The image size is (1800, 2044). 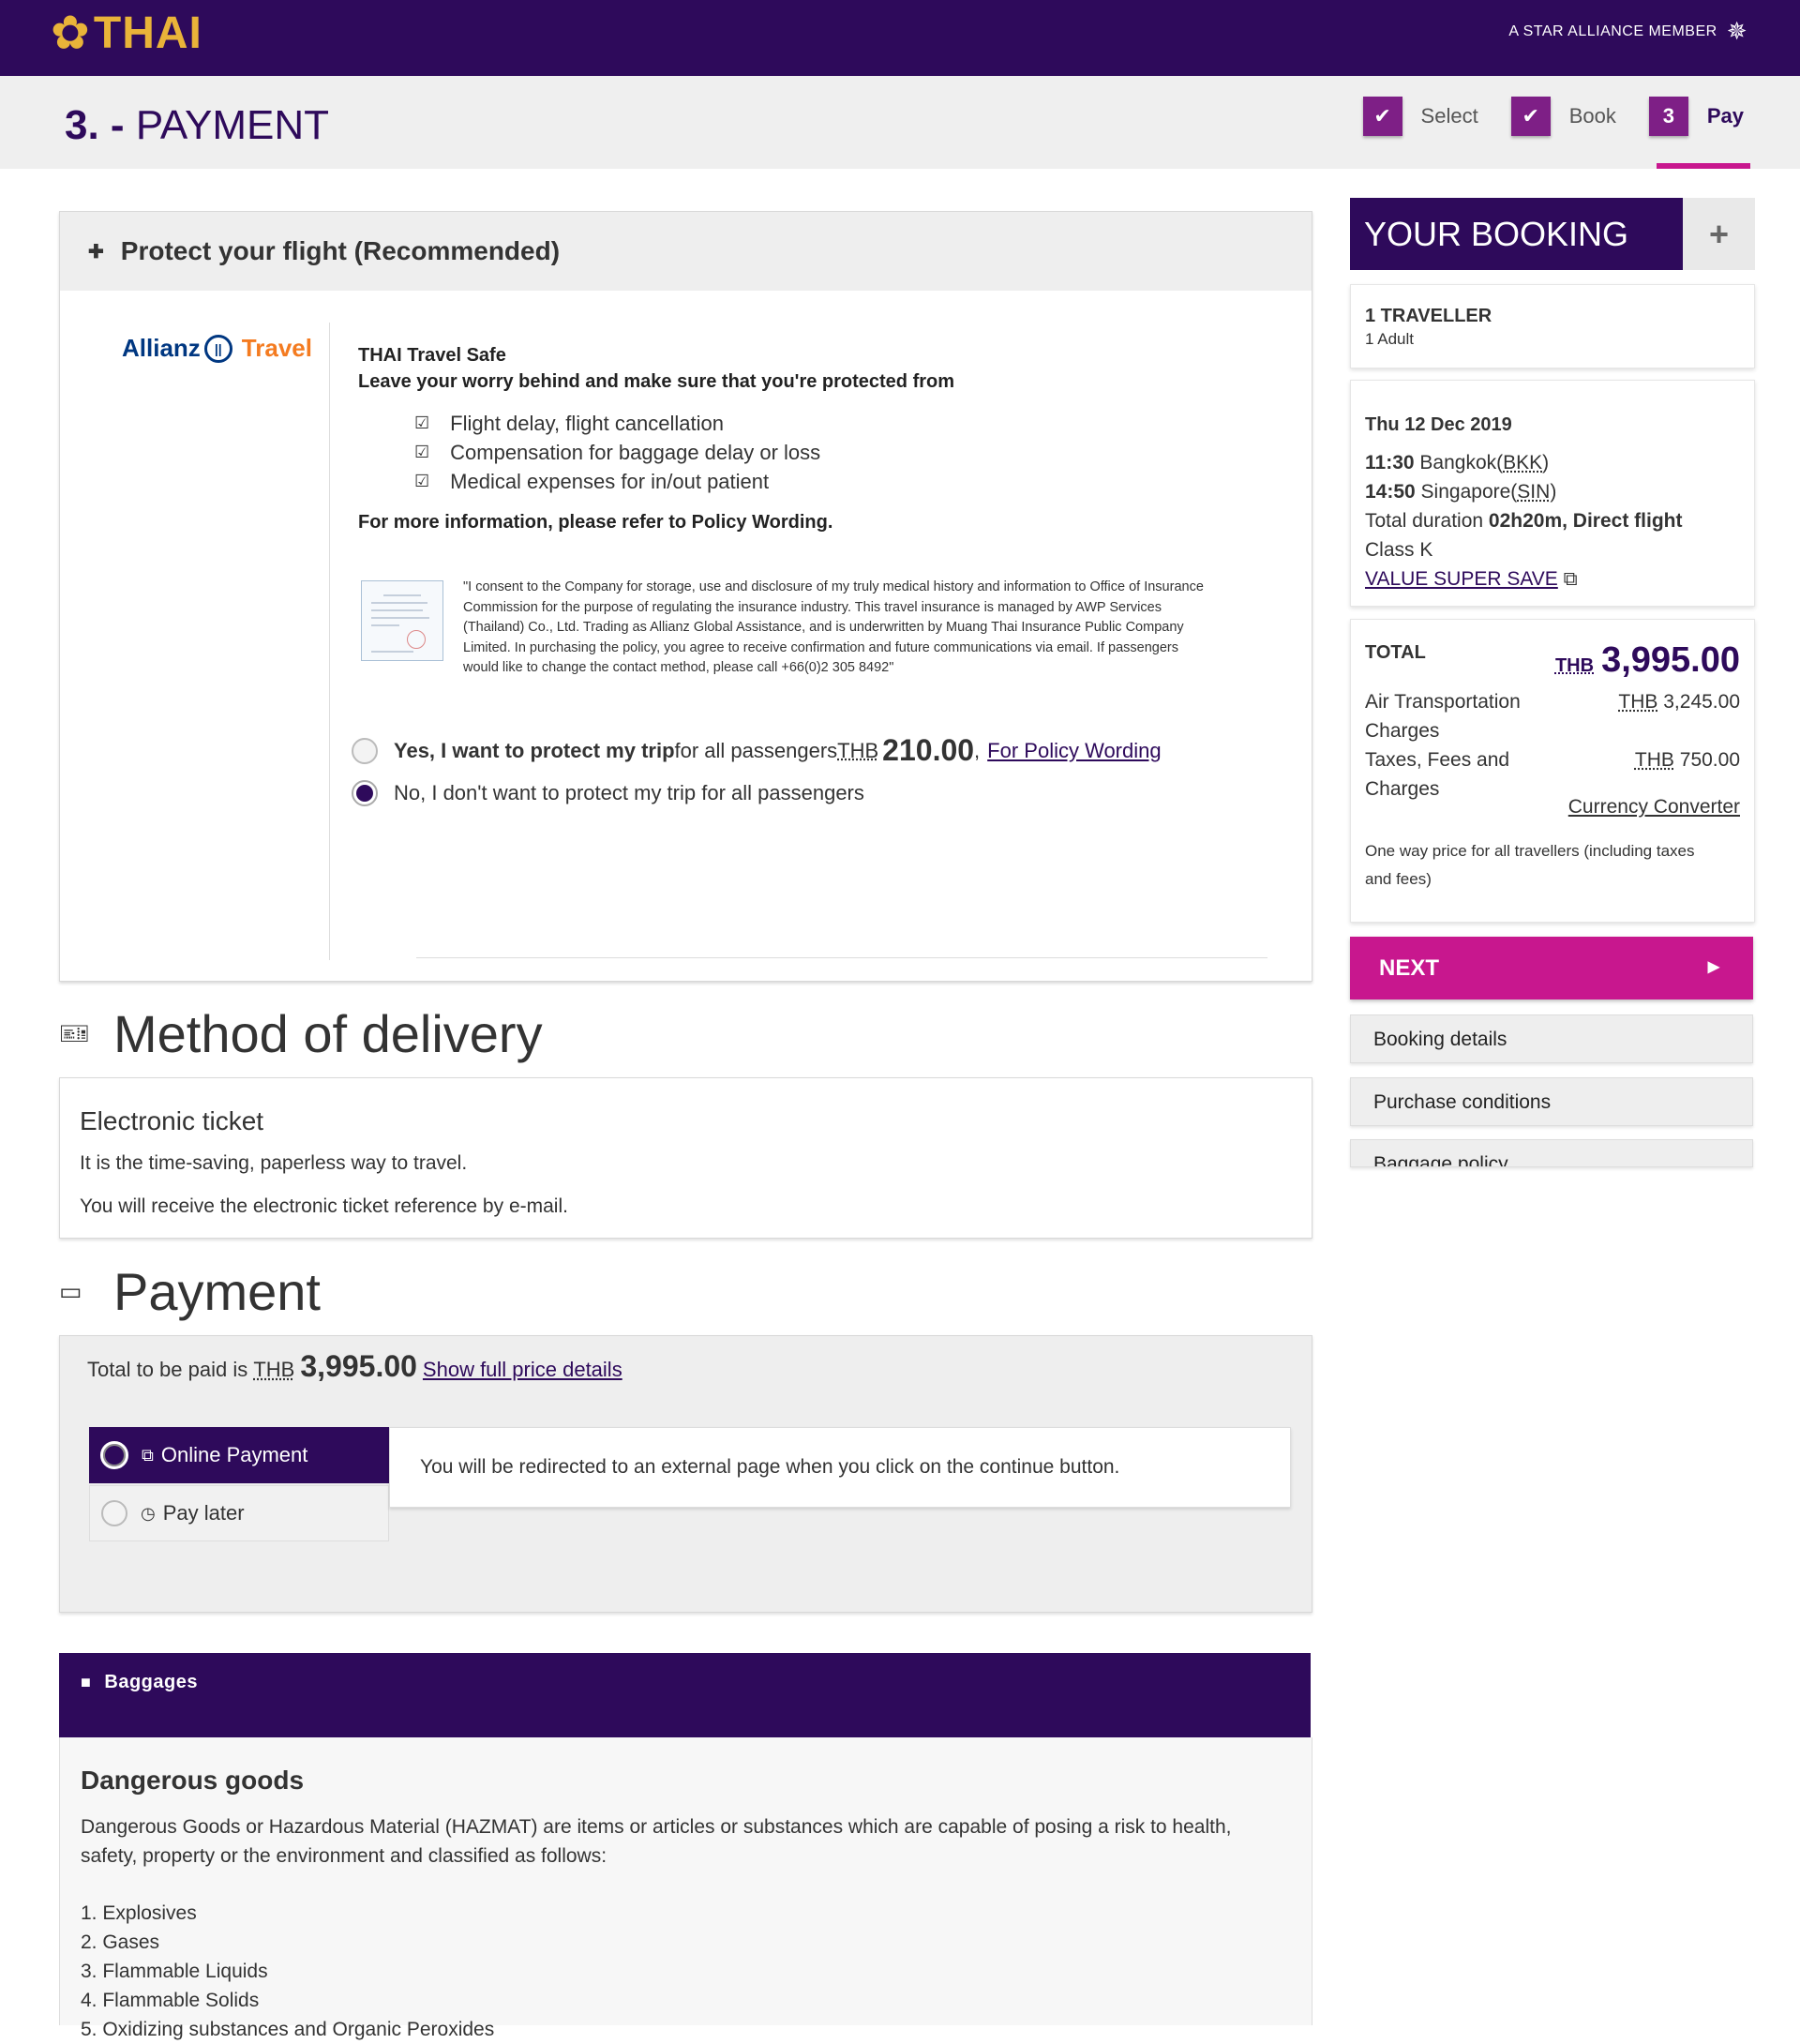 What do you see at coordinates (1654, 808) in the screenshot?
I see `currency-converter-link: Currency Converter` at bounding box center [1654, 808].